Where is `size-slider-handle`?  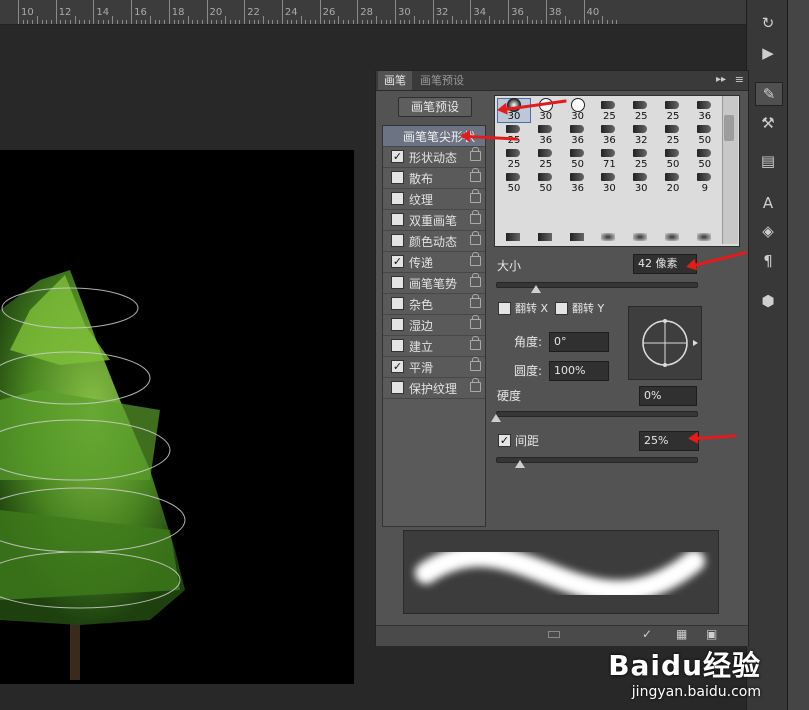
size-slider-handle is located at coordinates (536, 289).